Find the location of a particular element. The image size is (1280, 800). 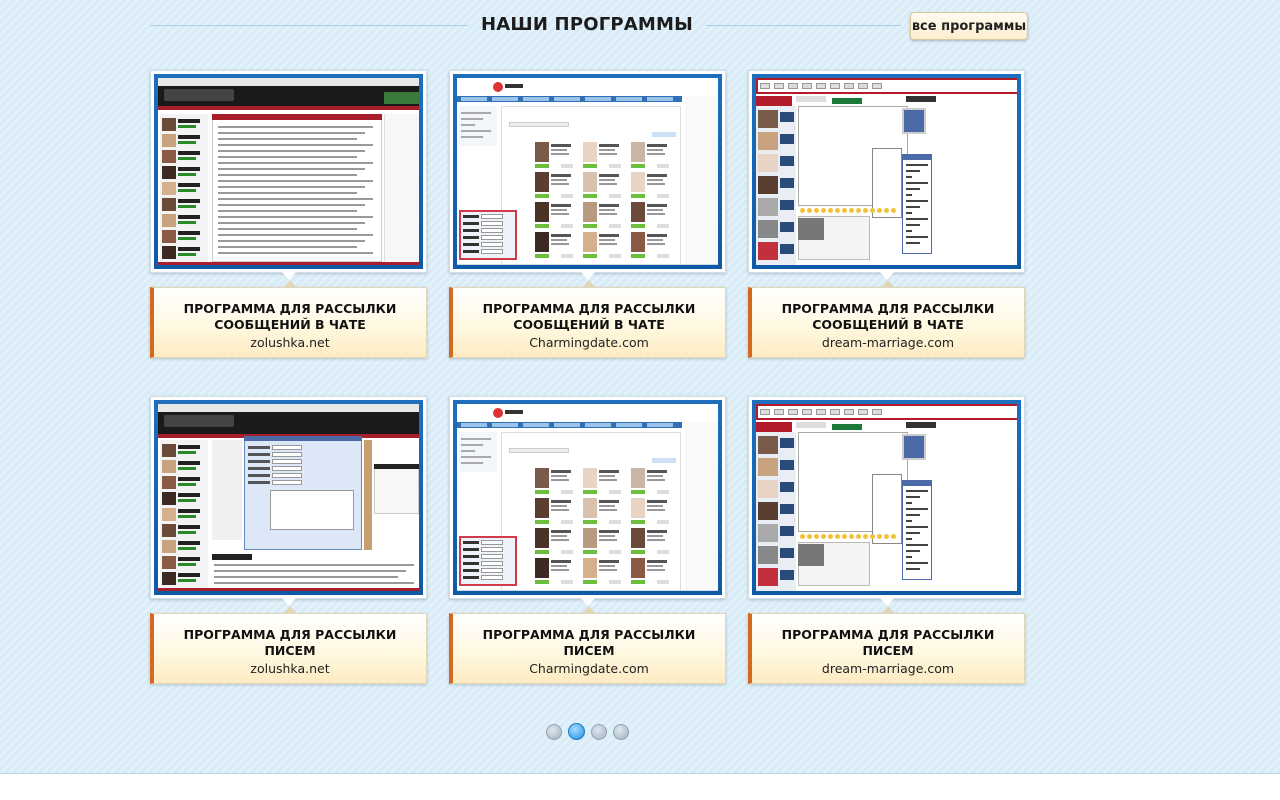

carousel-pager is located at coordinates (590, 730).